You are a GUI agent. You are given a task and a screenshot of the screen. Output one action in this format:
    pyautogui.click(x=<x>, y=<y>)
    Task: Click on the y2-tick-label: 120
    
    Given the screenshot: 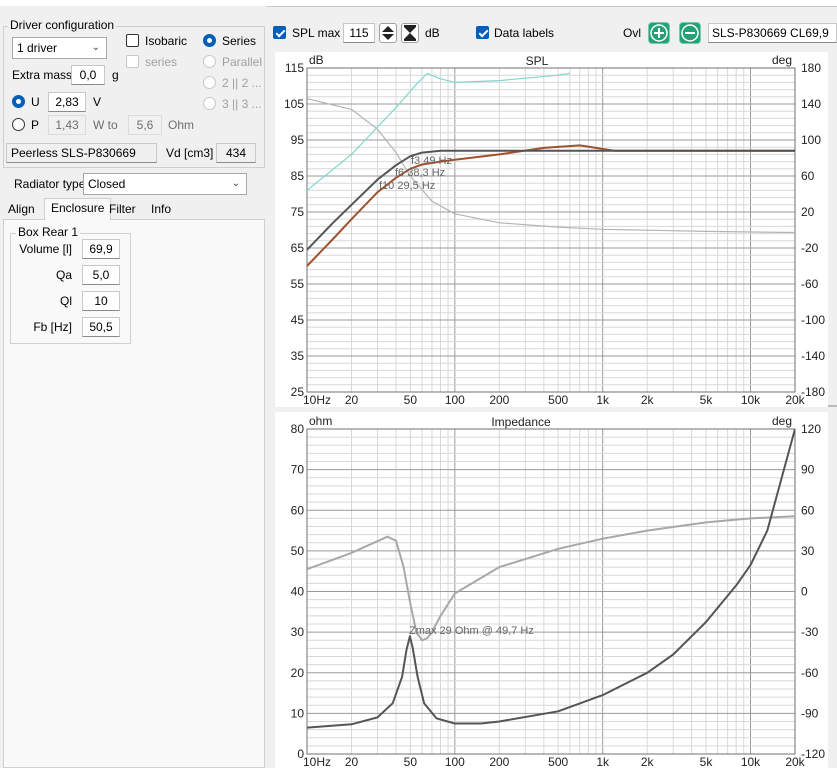 What is the action you would take?
    pyautogui.click(x=811, y=429)
    